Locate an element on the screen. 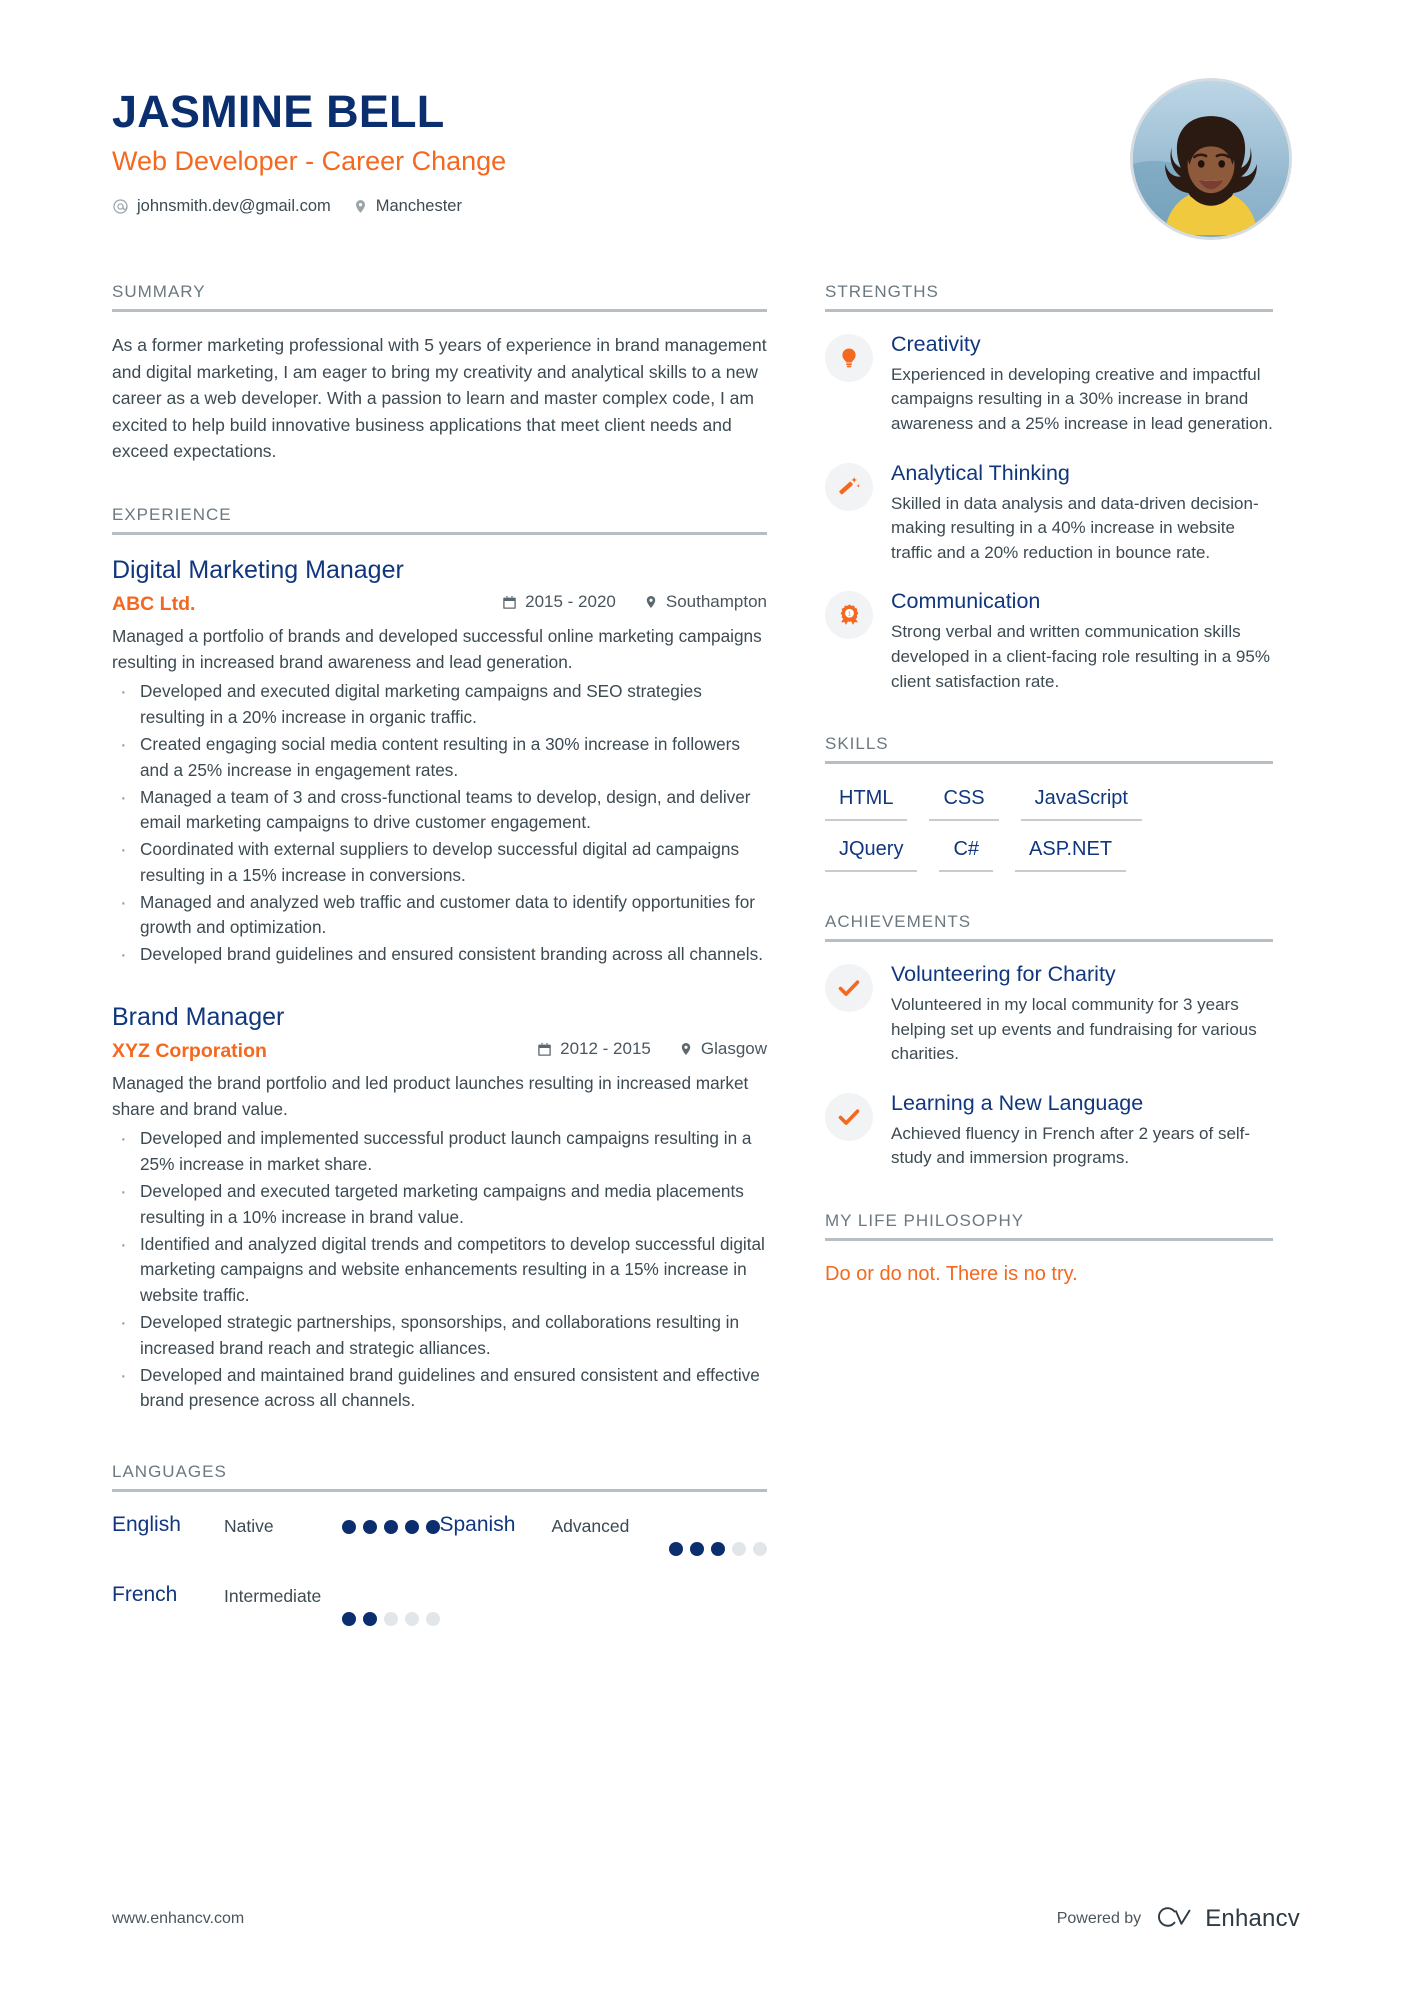 Image resolution: width=1410 pixels, height=1995 pixels. experience-dates: 2012 - 2015 is located at coordinates (594, 1049).